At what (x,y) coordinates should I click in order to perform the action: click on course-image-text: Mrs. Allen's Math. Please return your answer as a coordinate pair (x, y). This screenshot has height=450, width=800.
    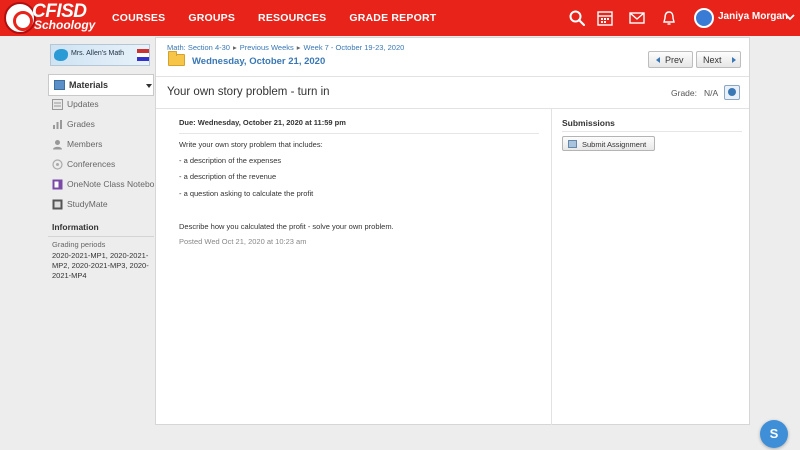
    Looking at the image, I should click on (98, 53).